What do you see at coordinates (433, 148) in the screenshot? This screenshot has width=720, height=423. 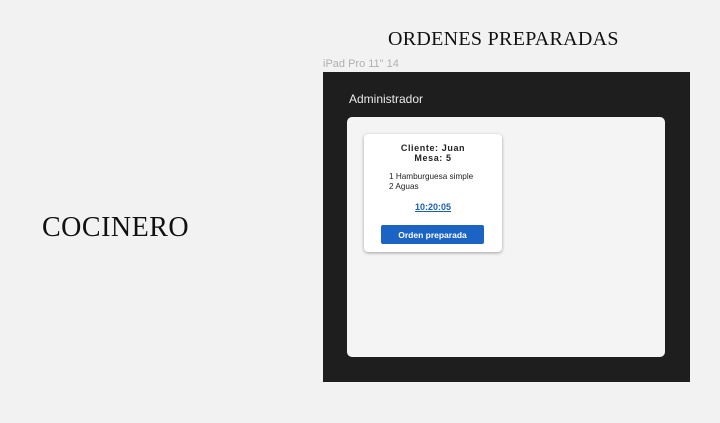 I see `order-client: Cliente: Juan` at bounding box center [433, 148].